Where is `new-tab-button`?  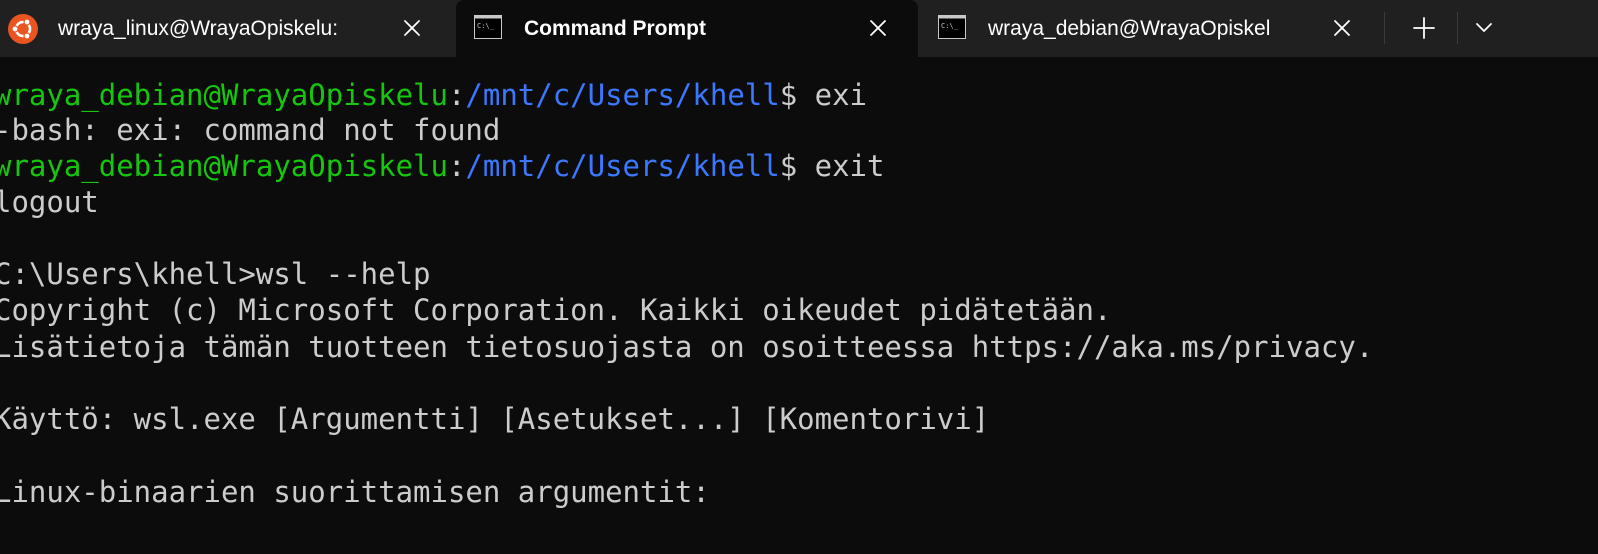 new-tab-button is located at coordinates (1424, 28).